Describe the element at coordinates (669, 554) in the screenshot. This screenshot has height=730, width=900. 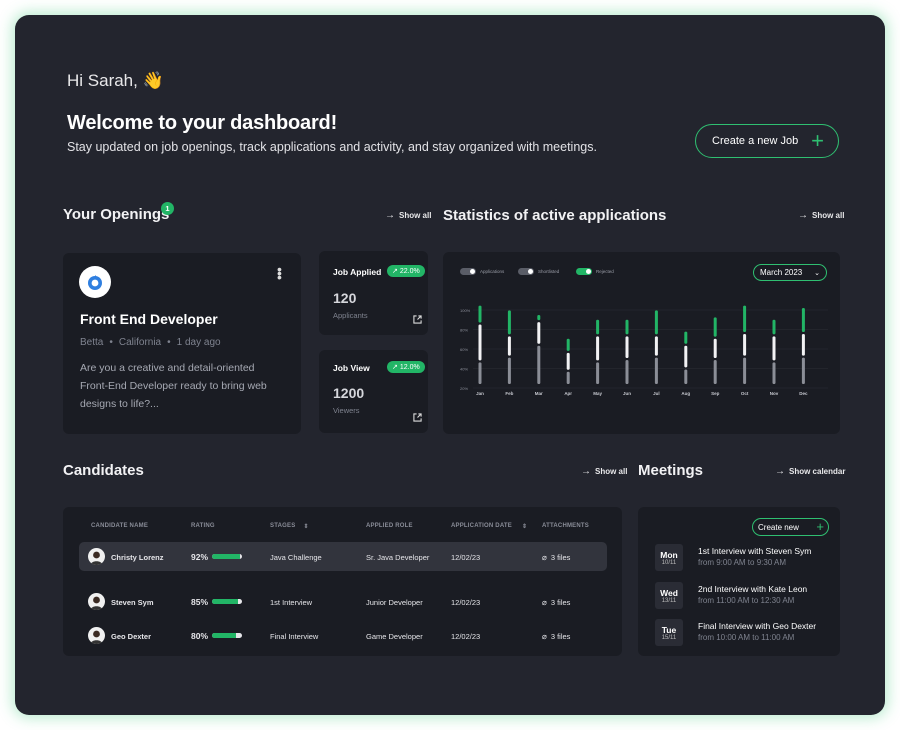
I see `meeting-day: Mon` at that location.